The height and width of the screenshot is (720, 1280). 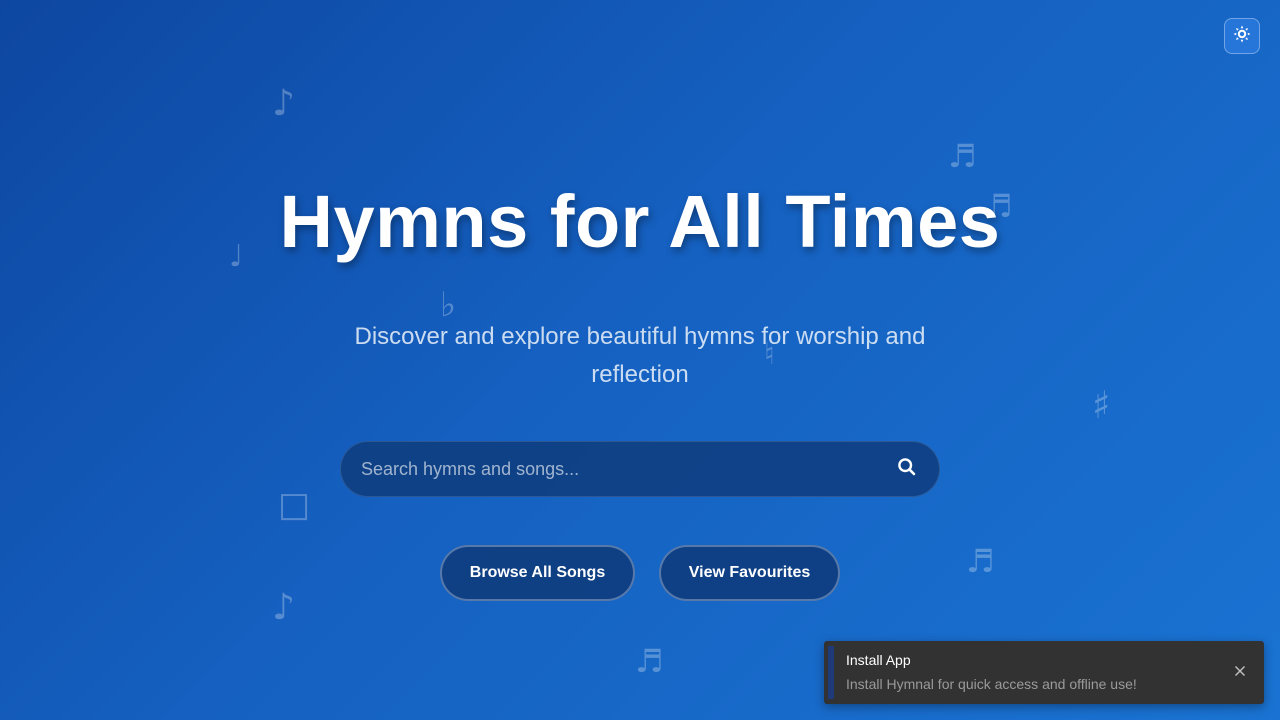 I want to click on search-button, so click(x=907, y=469).